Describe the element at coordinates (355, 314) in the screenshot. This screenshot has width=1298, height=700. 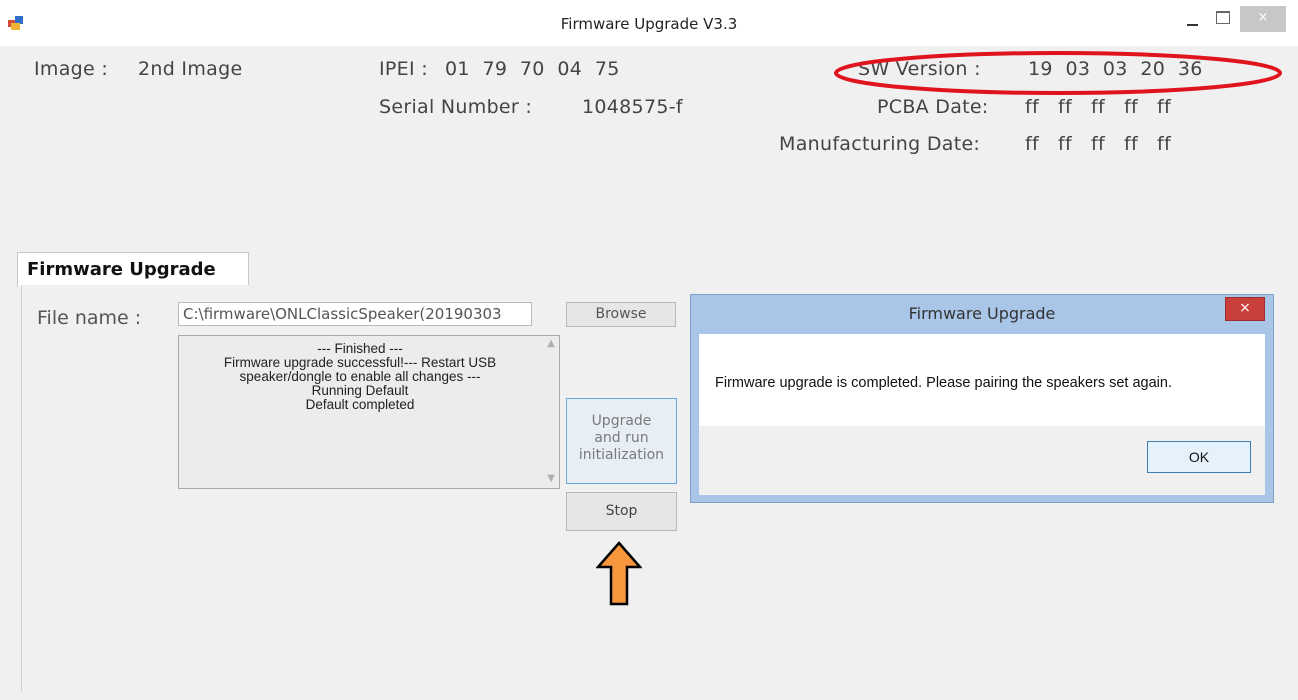
I see `file-name-input` at that location.